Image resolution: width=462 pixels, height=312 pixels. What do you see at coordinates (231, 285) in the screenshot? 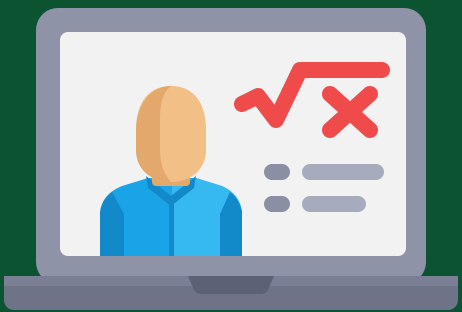
I see `laptop-hinge-notch` at bounding box center [231, 285].